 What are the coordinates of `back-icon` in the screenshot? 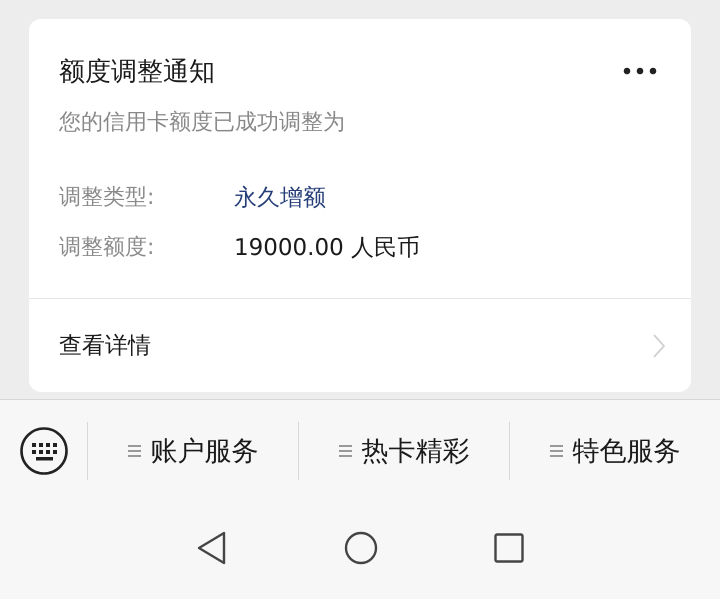 It's located at (212, 548).